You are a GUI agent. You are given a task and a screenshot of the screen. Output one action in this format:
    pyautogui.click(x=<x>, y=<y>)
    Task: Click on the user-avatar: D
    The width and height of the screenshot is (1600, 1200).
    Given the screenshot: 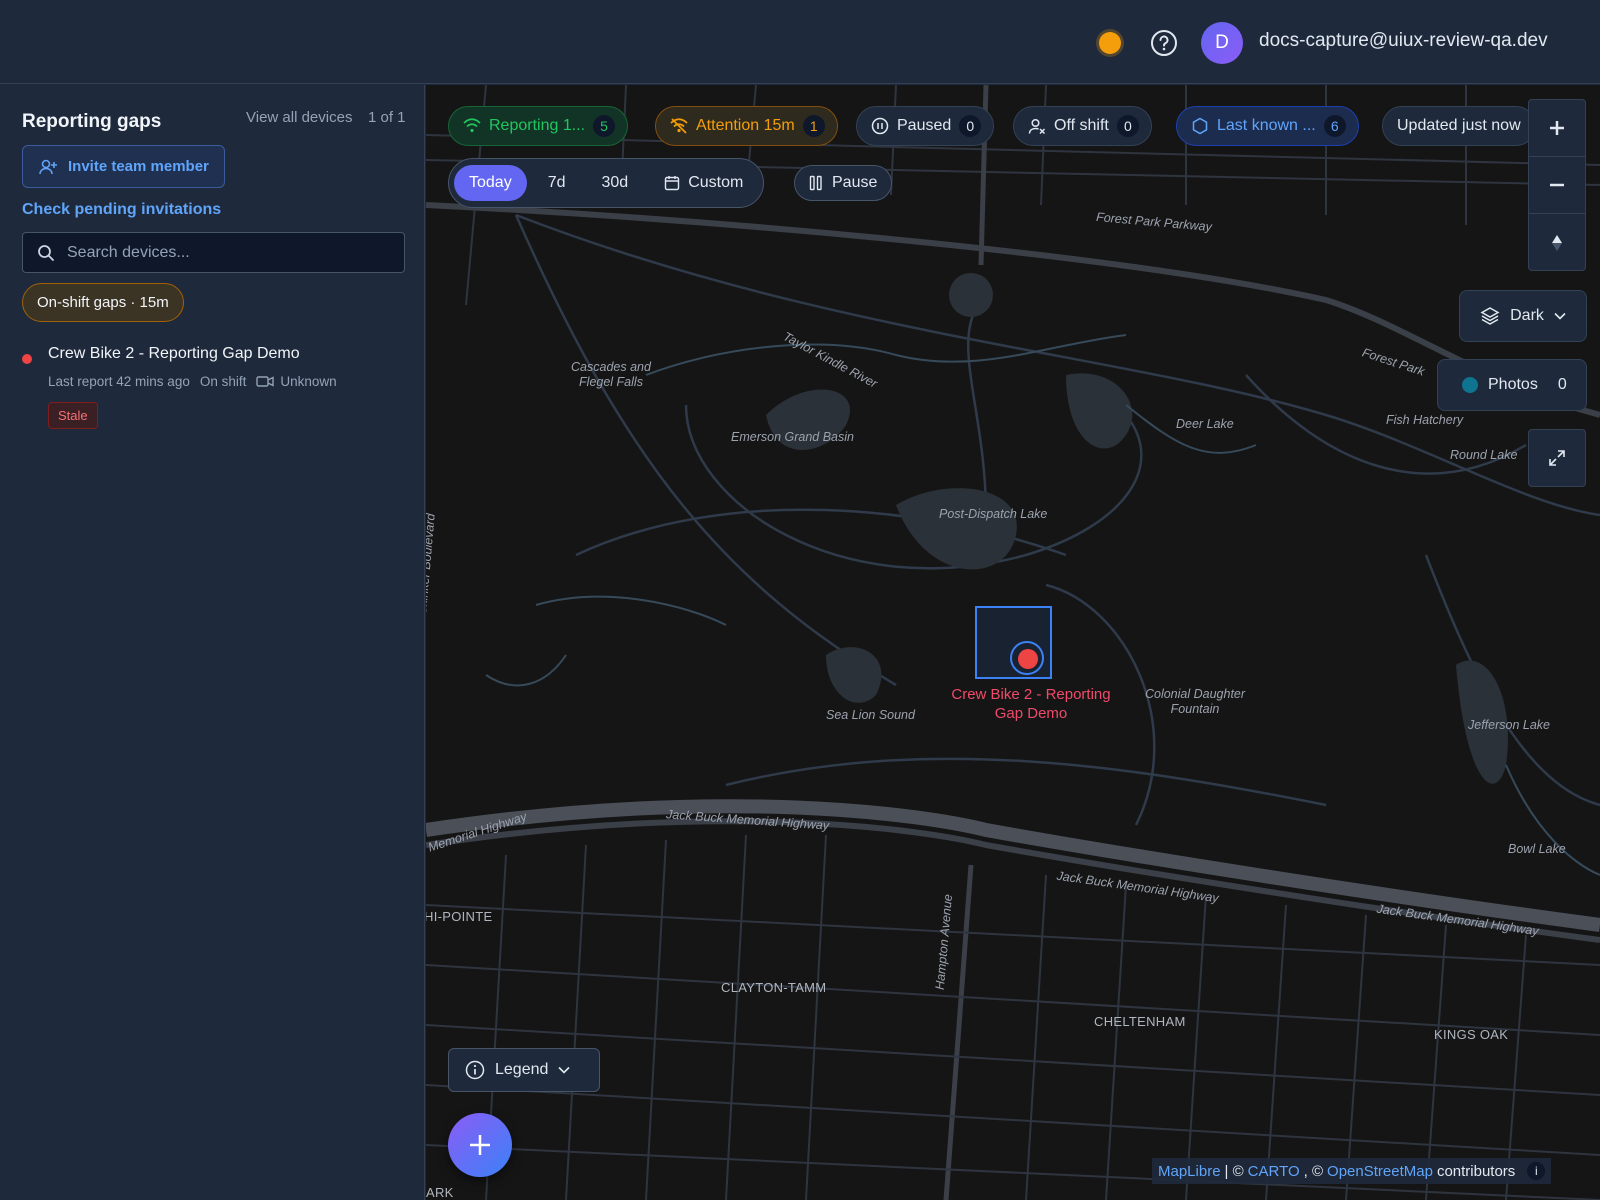 What is the action you would take?
    pyautogui.click(x=1222, y=43)
    